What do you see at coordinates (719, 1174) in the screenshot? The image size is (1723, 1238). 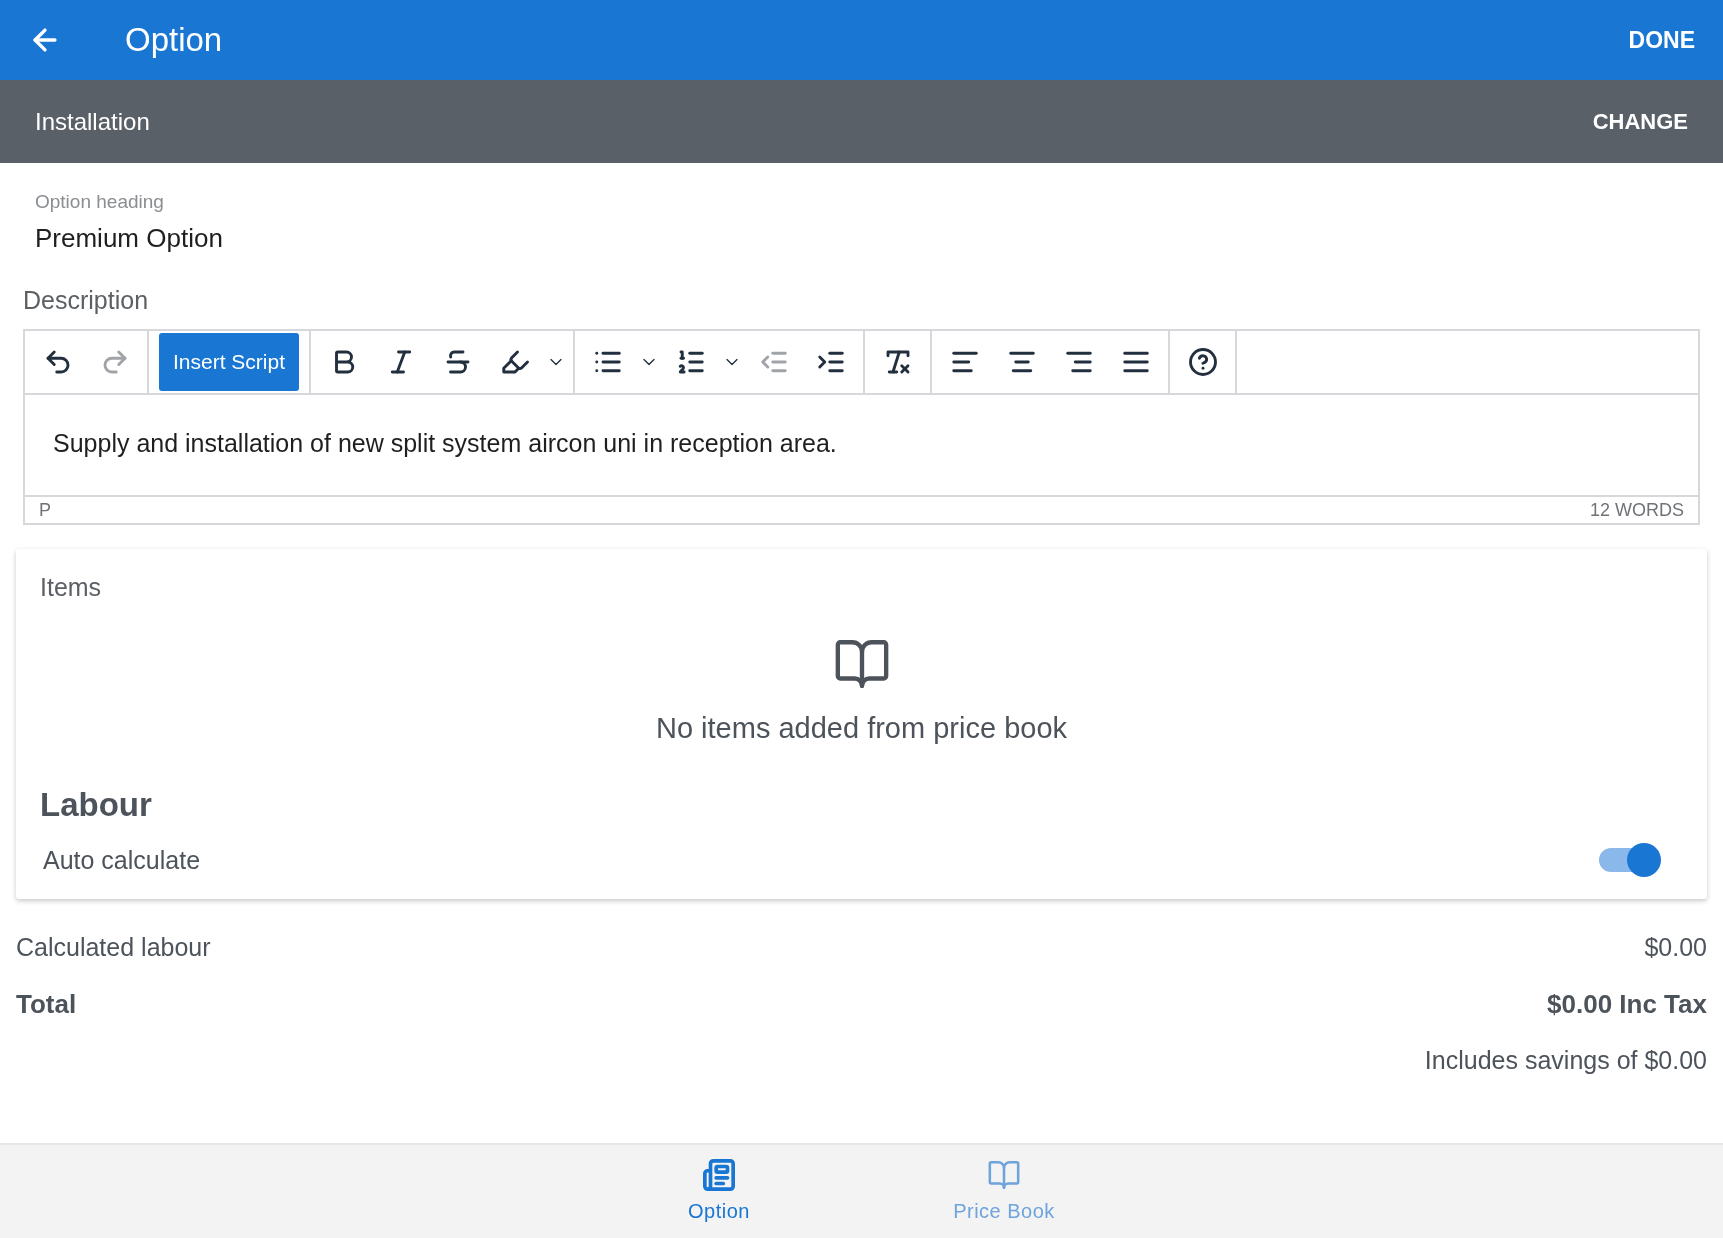 I see `document-icon` at bounding box center [719, 1174].